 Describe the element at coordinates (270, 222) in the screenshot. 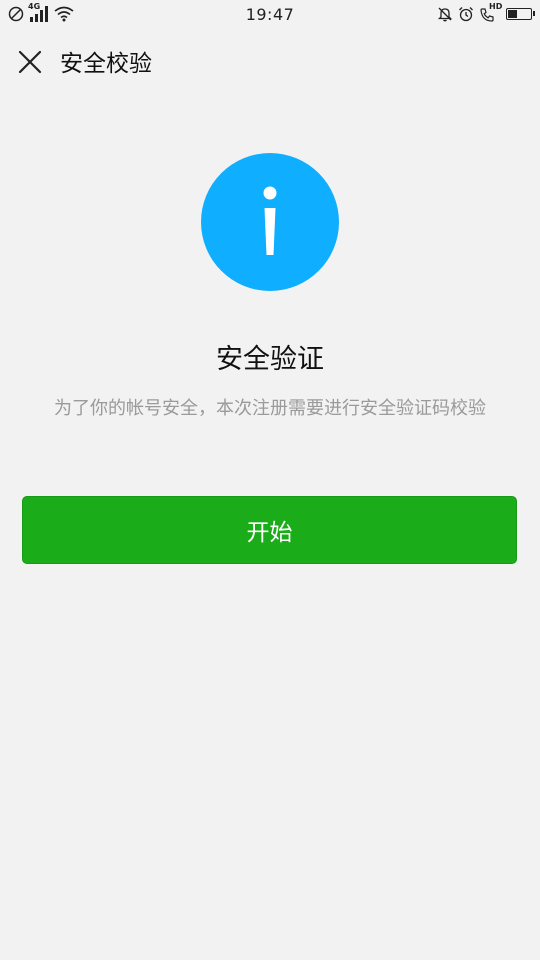

I see `info-badge` at that location.